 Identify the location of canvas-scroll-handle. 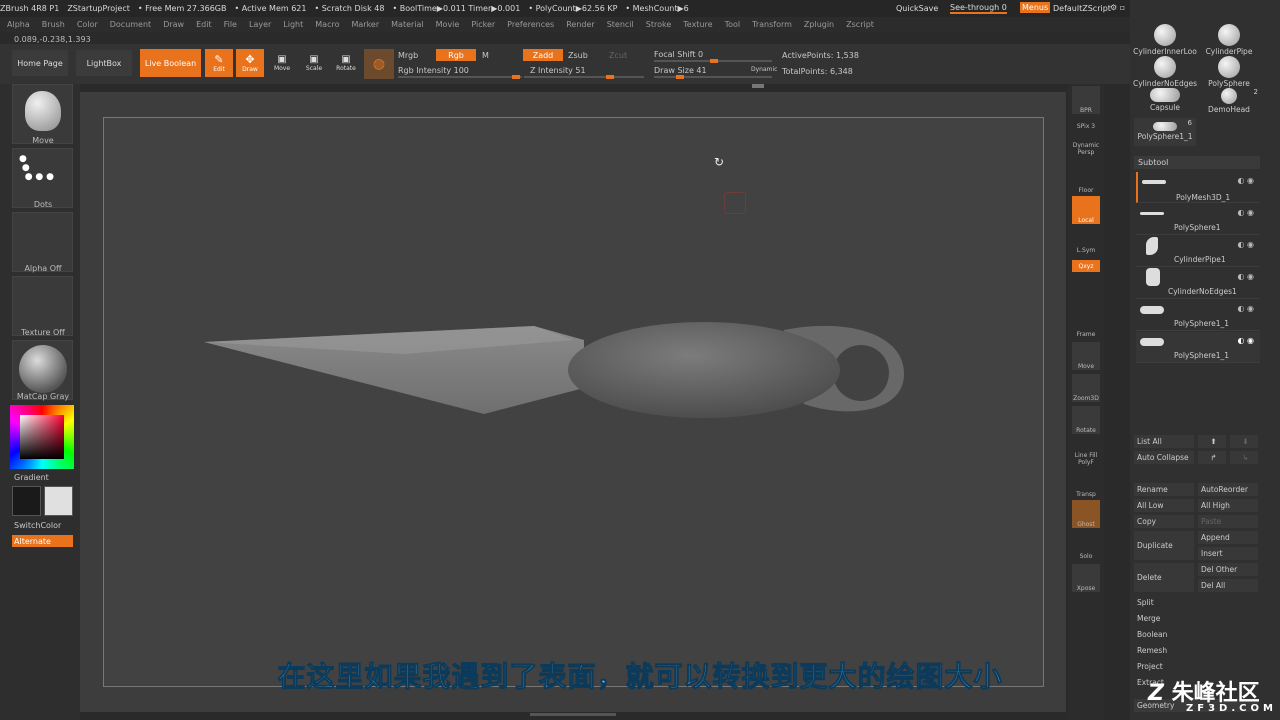
(758, 86).